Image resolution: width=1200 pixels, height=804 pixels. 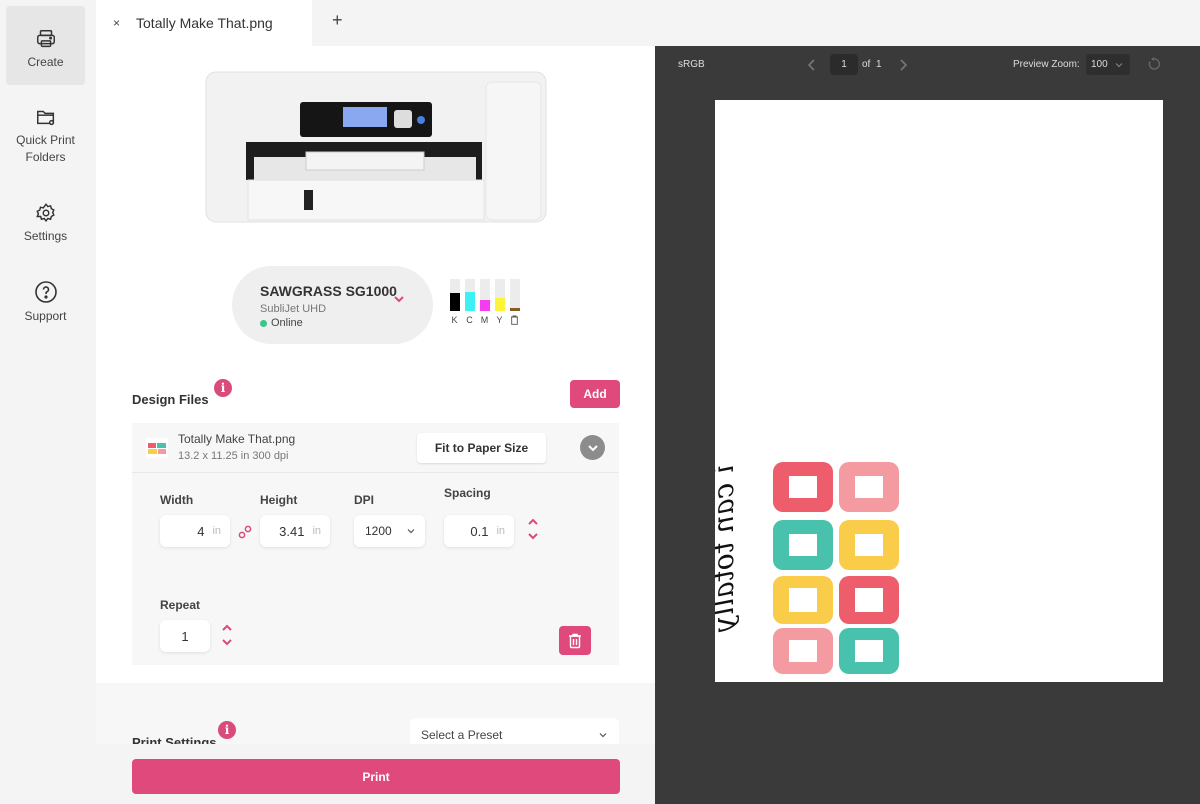 I want to click on repeat-value: 1, so click(x=185, y=636).